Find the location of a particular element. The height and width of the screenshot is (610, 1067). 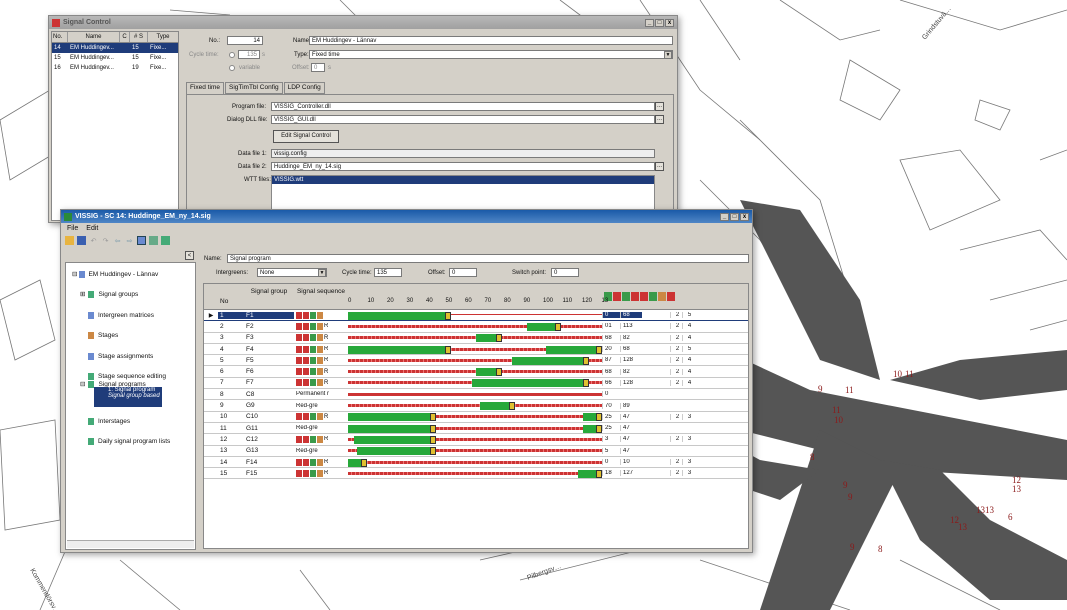

tree-item: Stages is located at coordinates (103, 335).